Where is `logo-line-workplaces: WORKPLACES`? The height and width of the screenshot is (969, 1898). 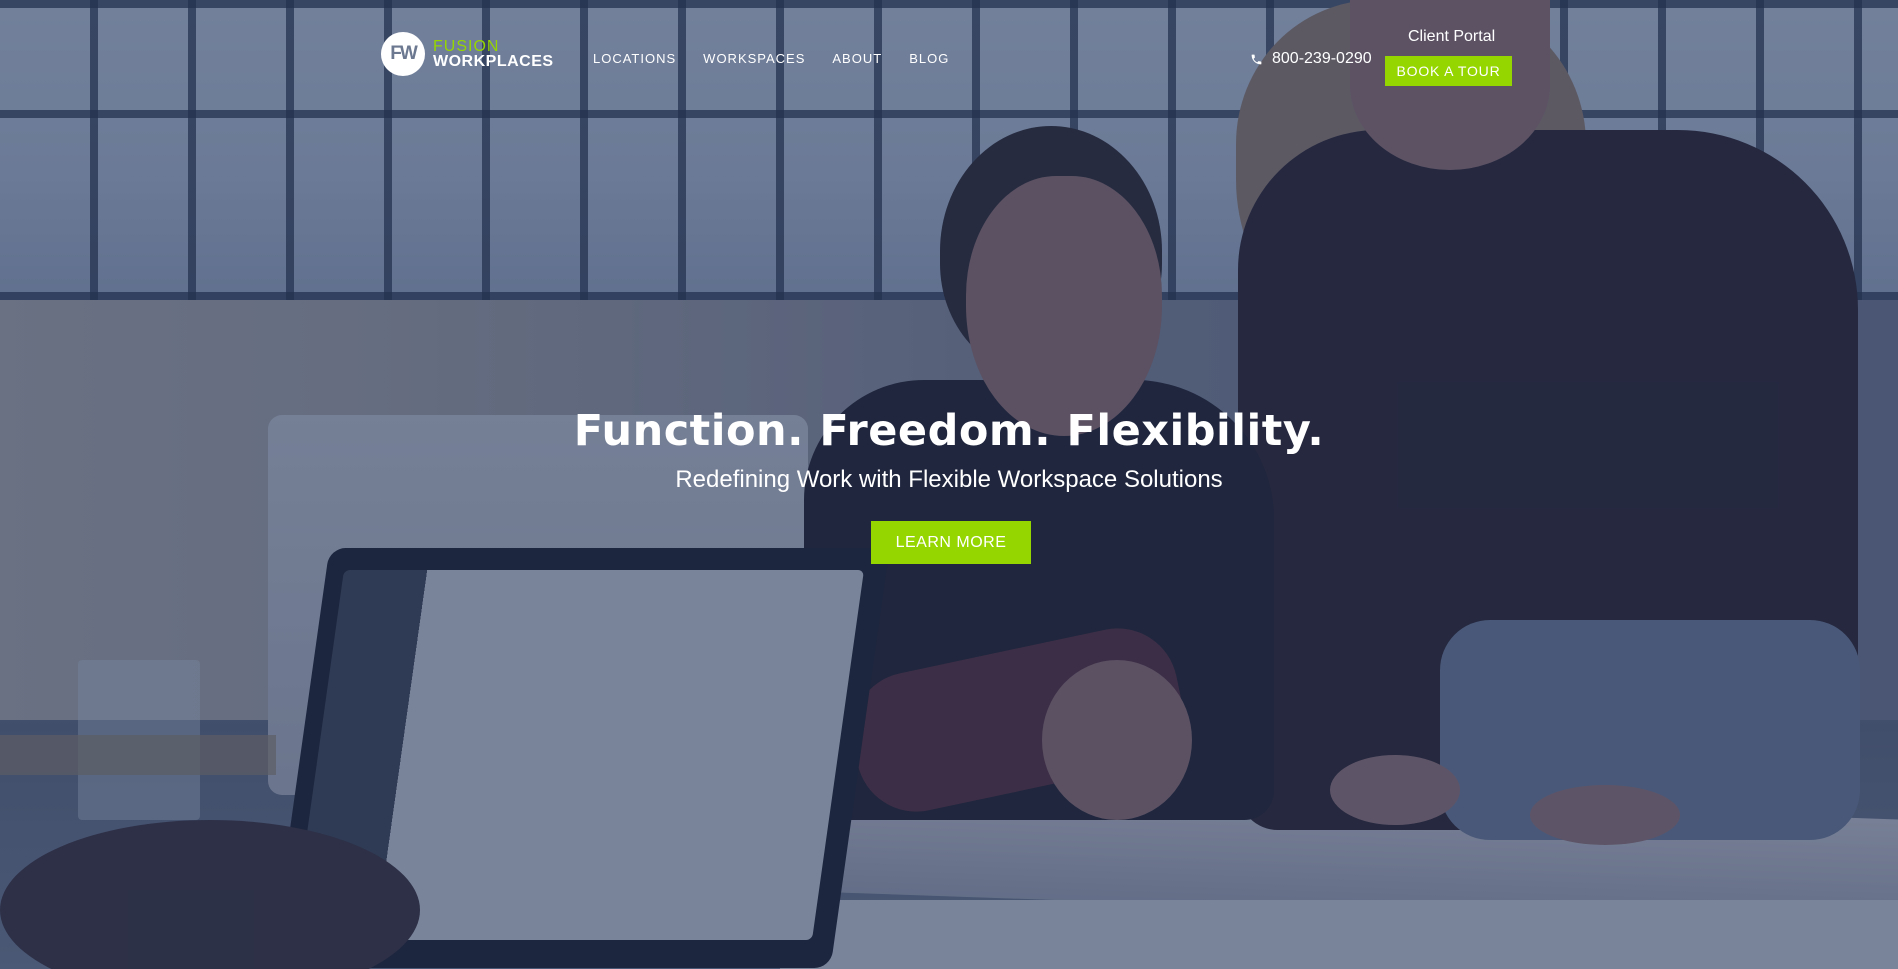
logo-line-workplaces: WORKPLACES is located at coordinates (493, 61).